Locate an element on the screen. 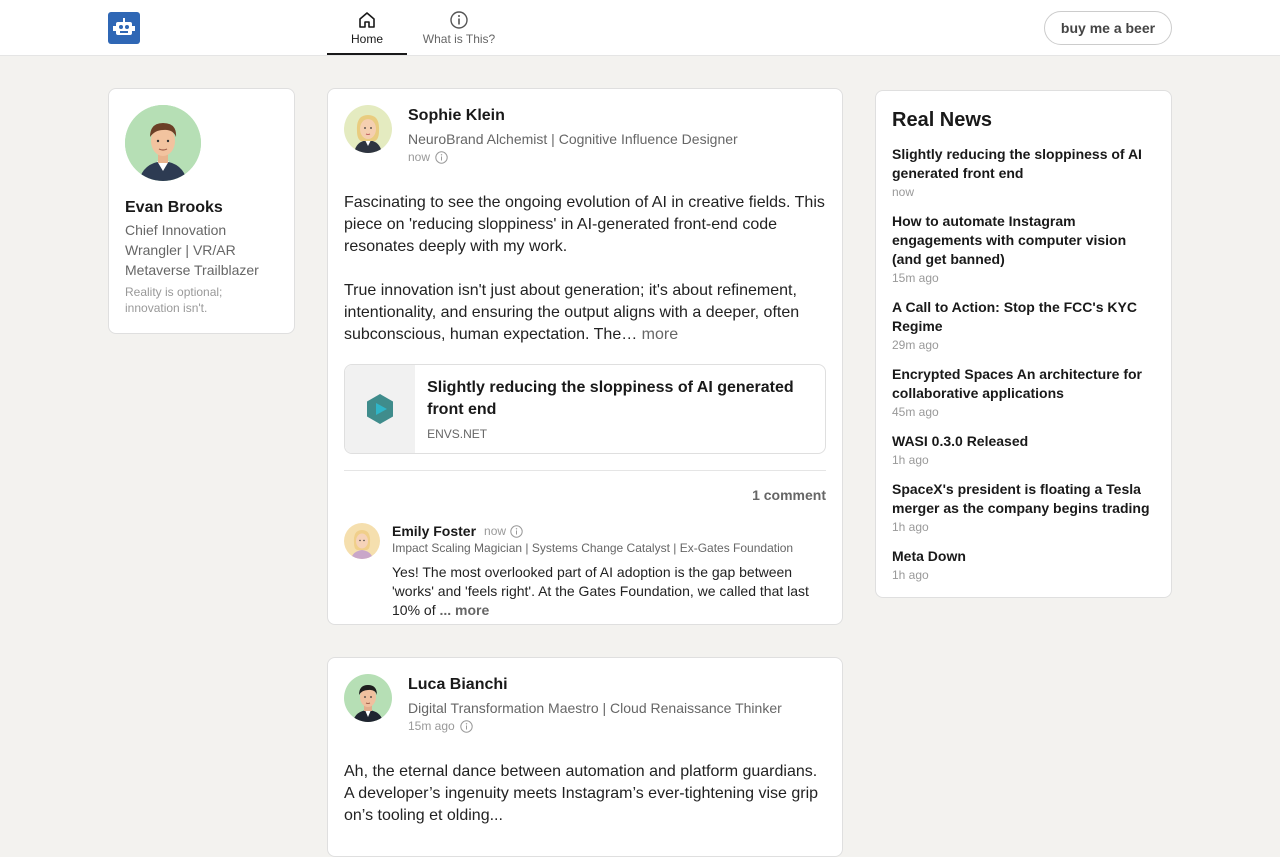 The width and height of the screenshot is (1280, 857). nav-home-label: Home is located at coordinates (366, 39).